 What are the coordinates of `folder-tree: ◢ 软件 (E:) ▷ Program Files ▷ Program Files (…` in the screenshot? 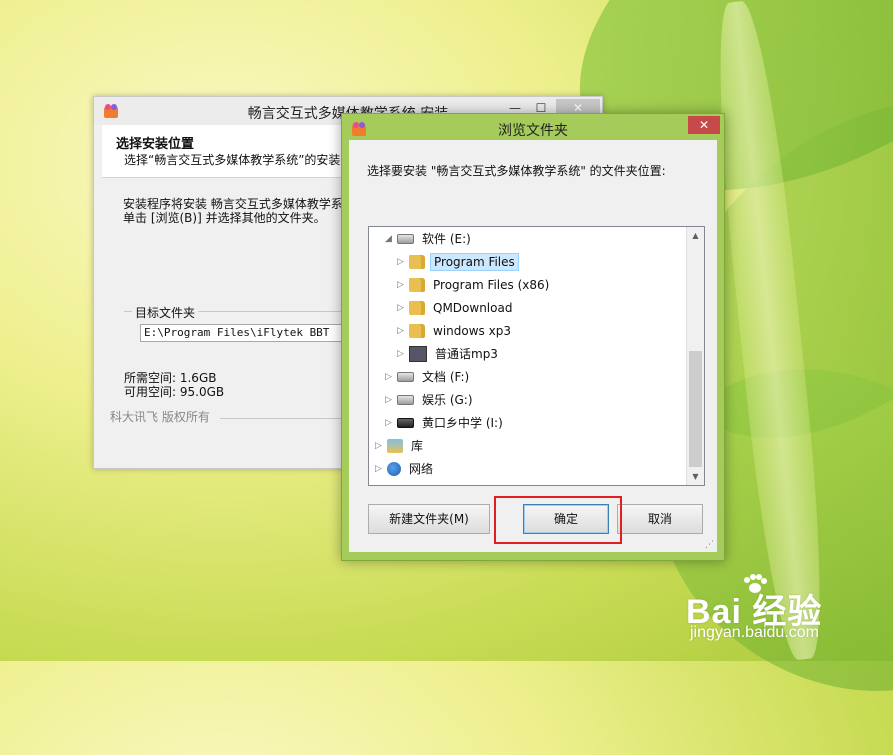 It's located at (536, 356).